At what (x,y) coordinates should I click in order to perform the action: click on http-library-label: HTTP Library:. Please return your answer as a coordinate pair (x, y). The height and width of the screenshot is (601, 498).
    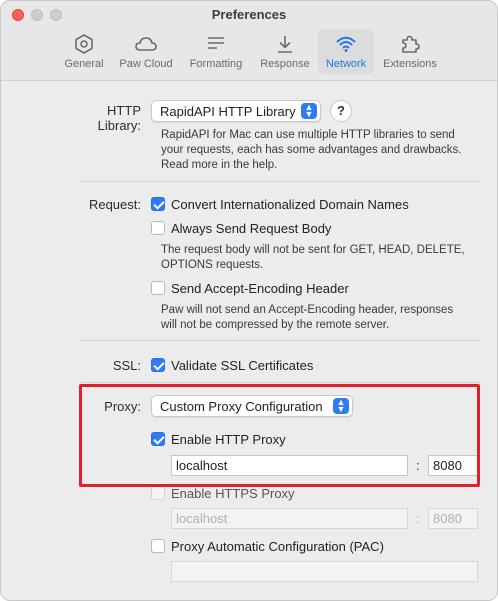
    Looking at the image, I should click on (119, 118).